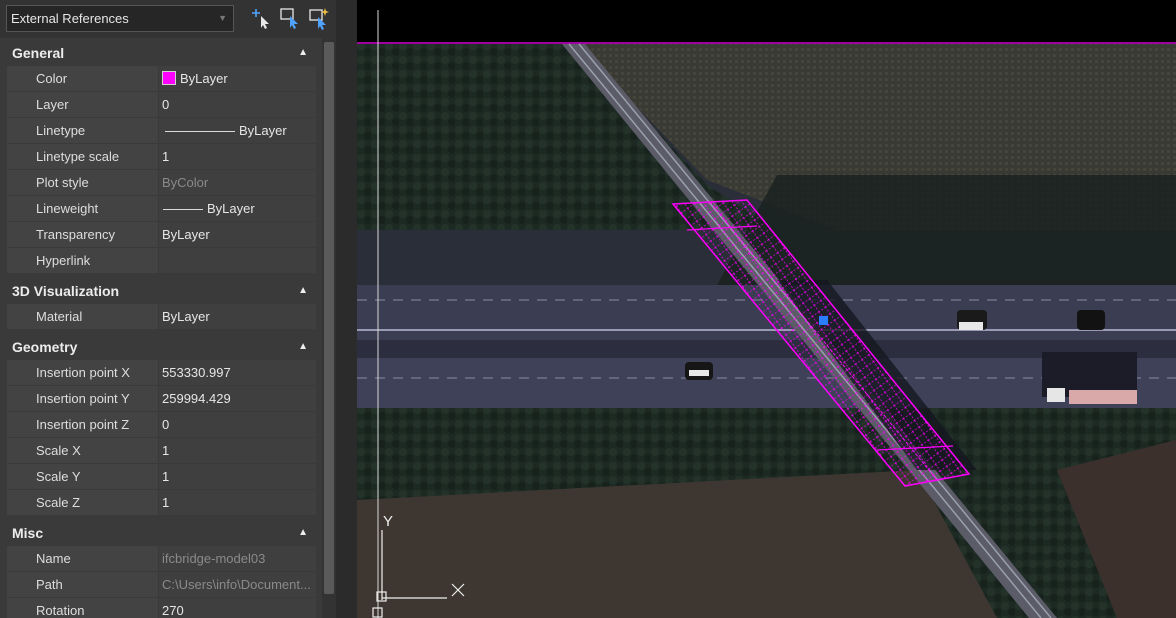  What do you see at coordinates (82, 104) in the screenshot?
I see `property-label: Layer` at bounding box center [82, 104].